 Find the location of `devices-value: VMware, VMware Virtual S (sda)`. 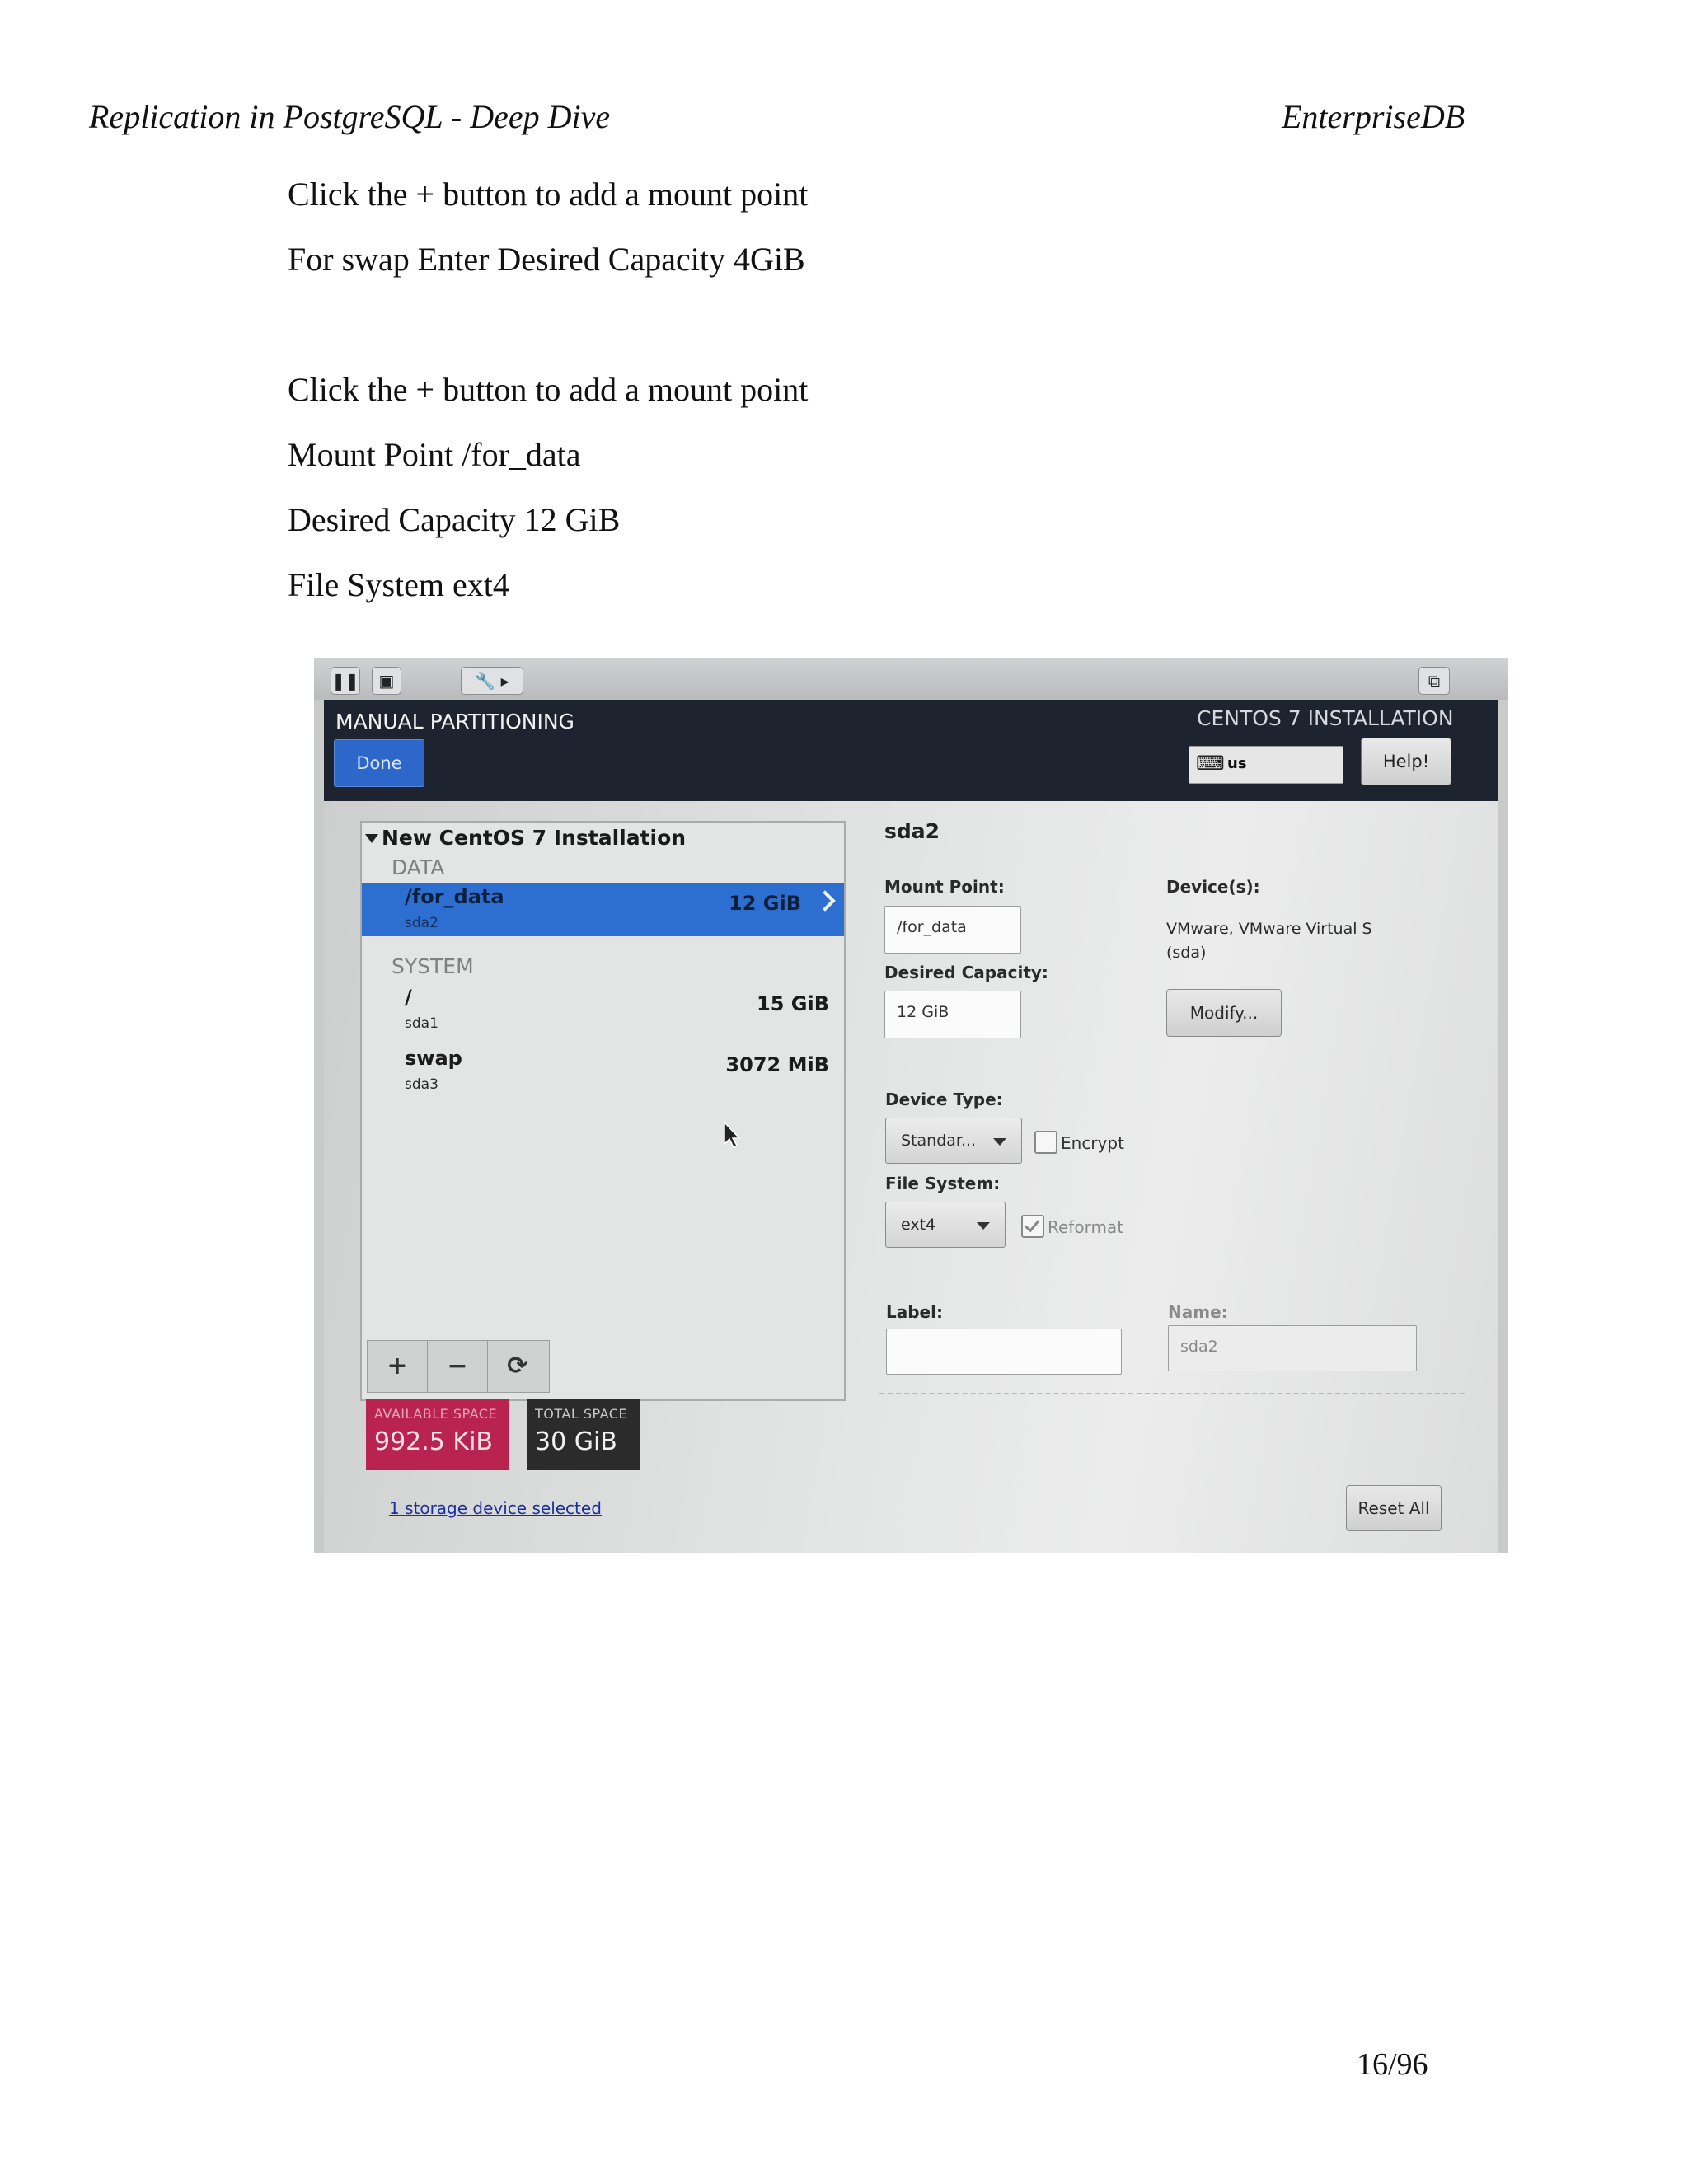

devices-value: VMware, VMware Virtual S (sda) is located at coordinates (1269, 941).